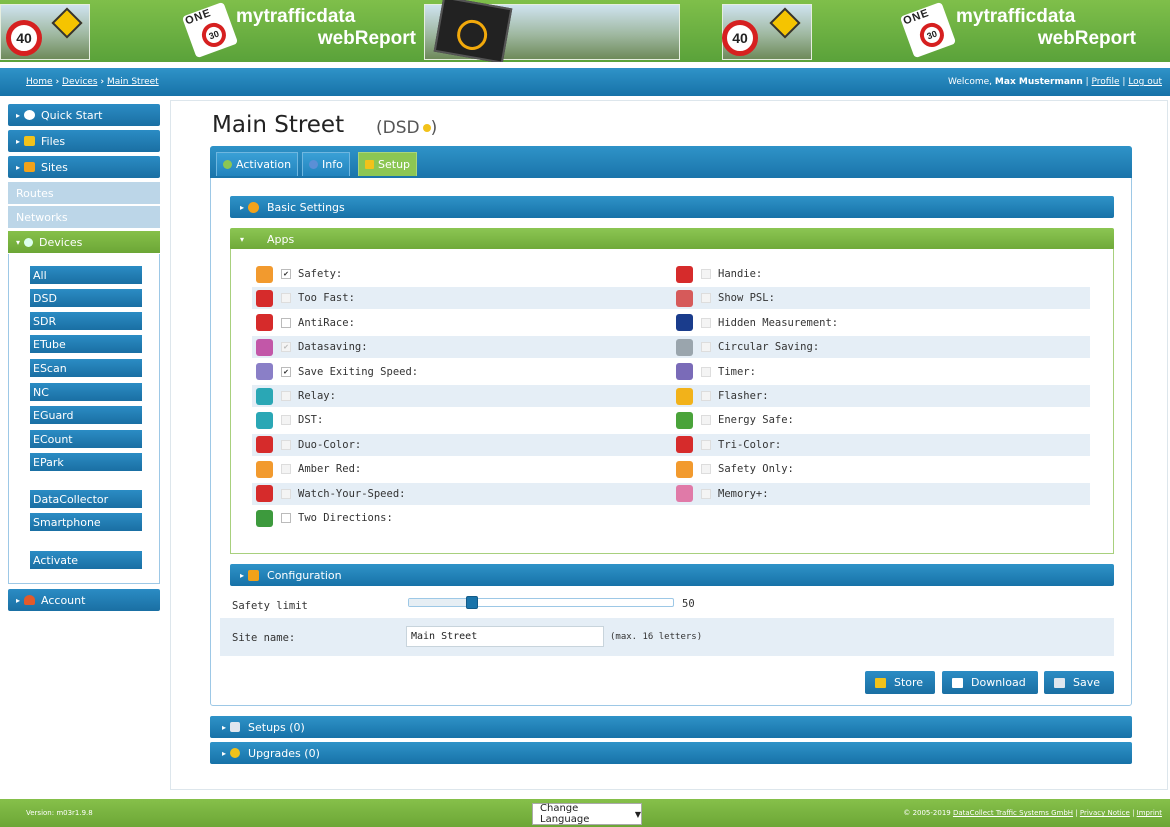  I want to click on sidebar-item-account: ▸ Account, so click(84, 600).